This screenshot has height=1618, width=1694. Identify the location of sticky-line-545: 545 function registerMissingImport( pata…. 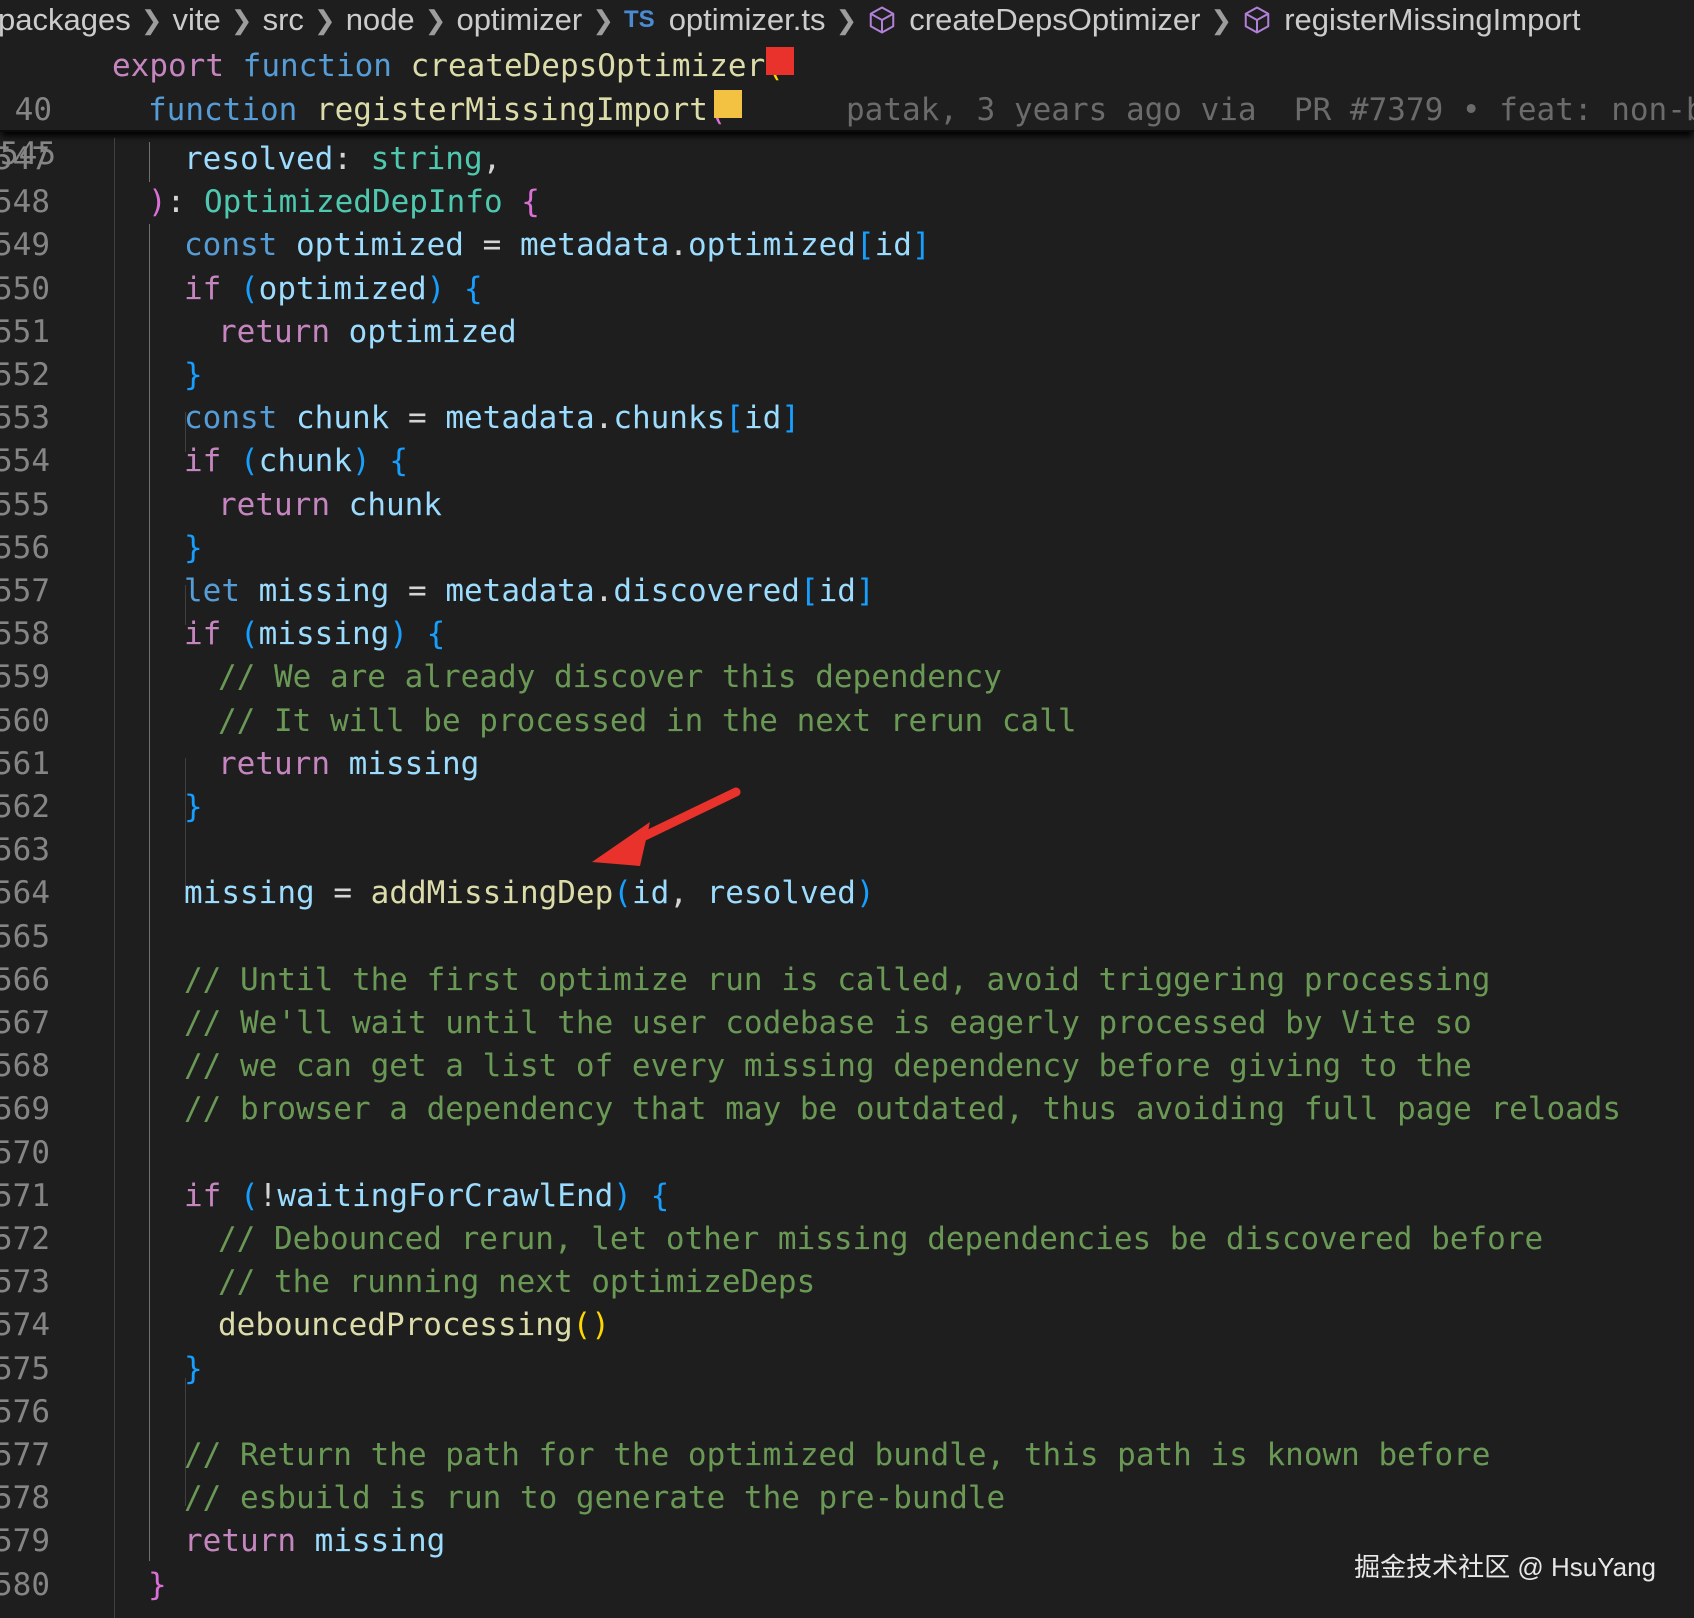
(847, 130).